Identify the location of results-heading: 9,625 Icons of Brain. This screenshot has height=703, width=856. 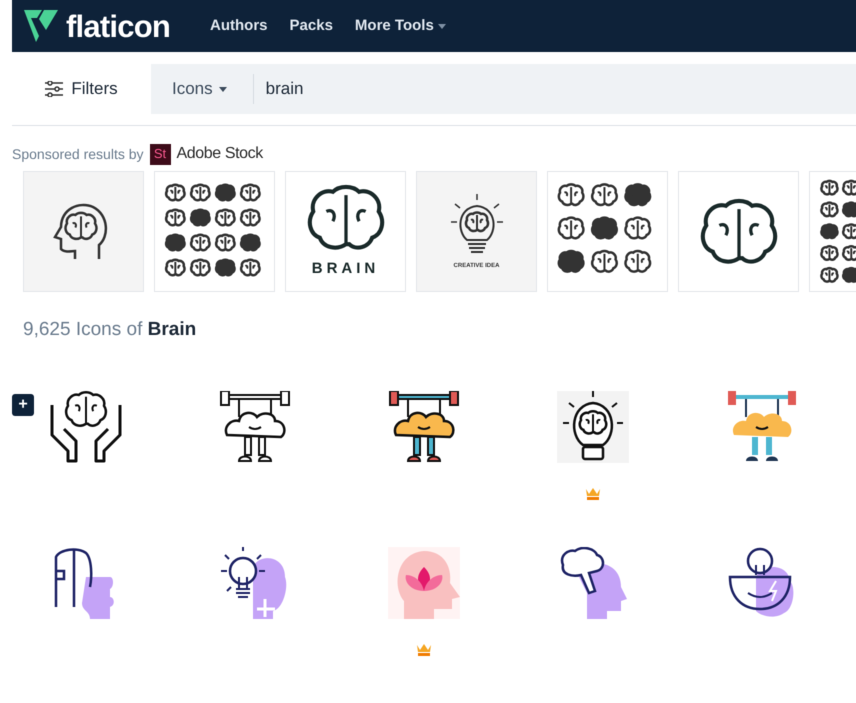
(110, 330).